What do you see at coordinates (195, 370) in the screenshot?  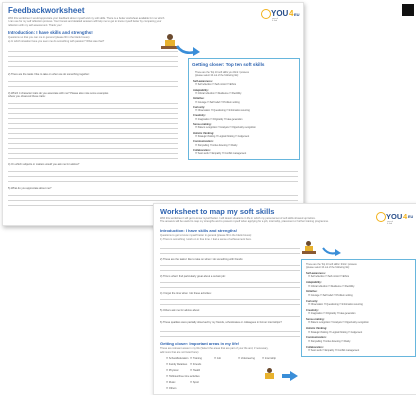 I see `life-area-checkbox: ☐ Health` at bounding box center [195, 370].